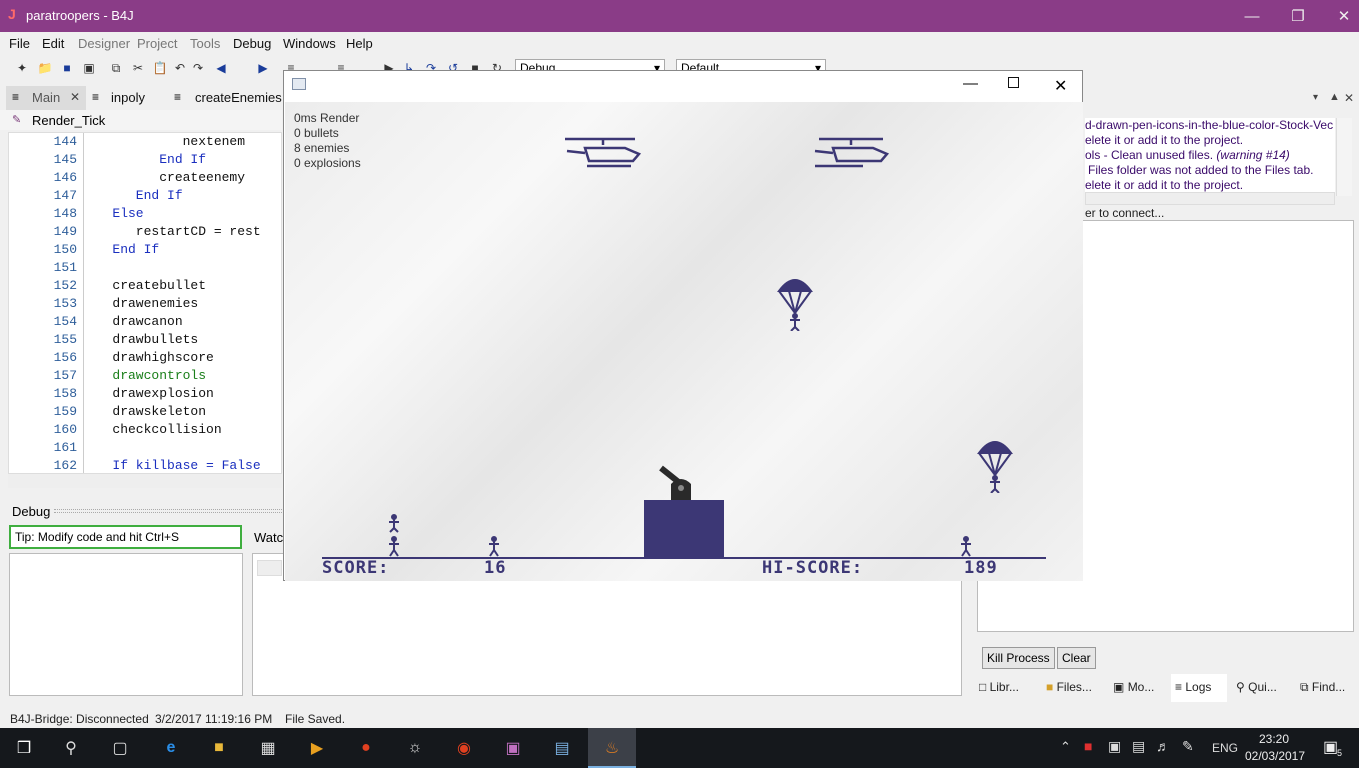 The width and height of the screenshot is (1359, 768). What do you see at coordinates (1315, 97) in the screenshot?
I see `chevron-down-icon: ▾` at bounding box center [1315, 97].